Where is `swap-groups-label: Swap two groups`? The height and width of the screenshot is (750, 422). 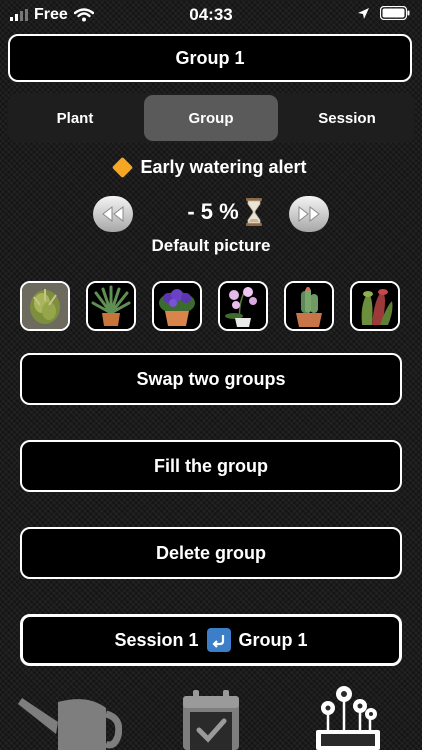
swap-groups-label: Swap two groups is located at coordinates (211, 378).